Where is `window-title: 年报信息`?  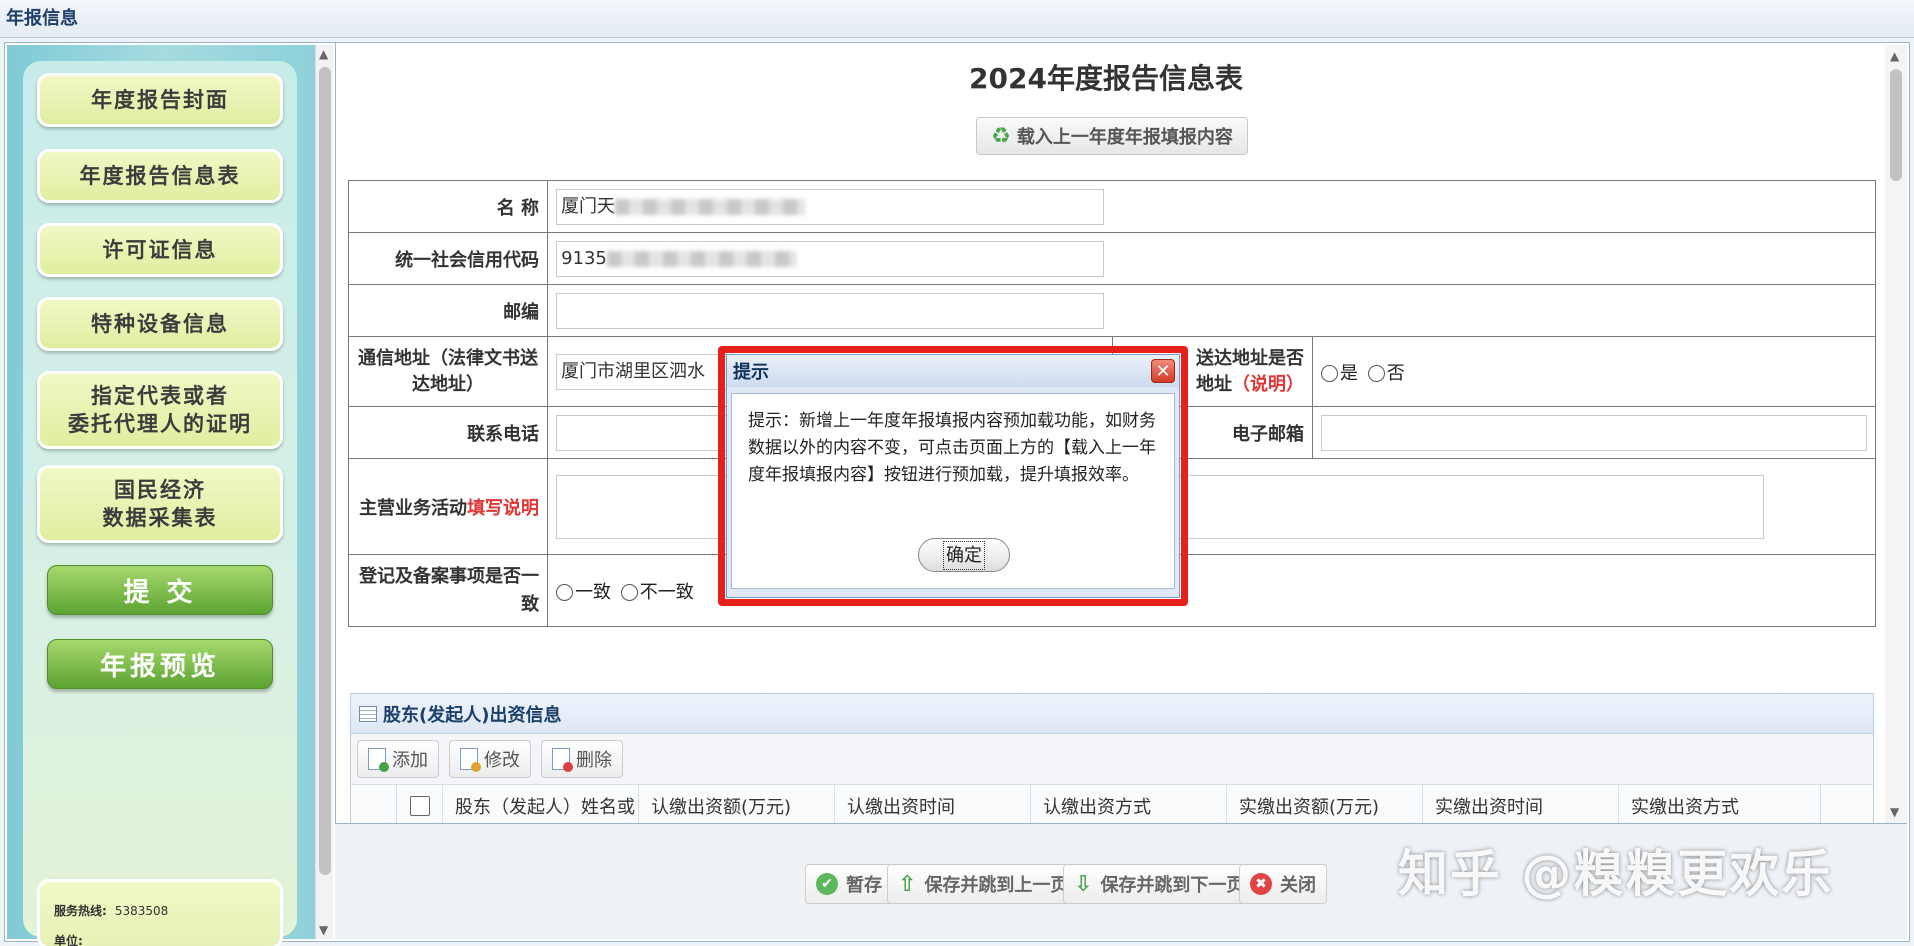 window-title: 年报信息 is located at coordinates (957, 19).